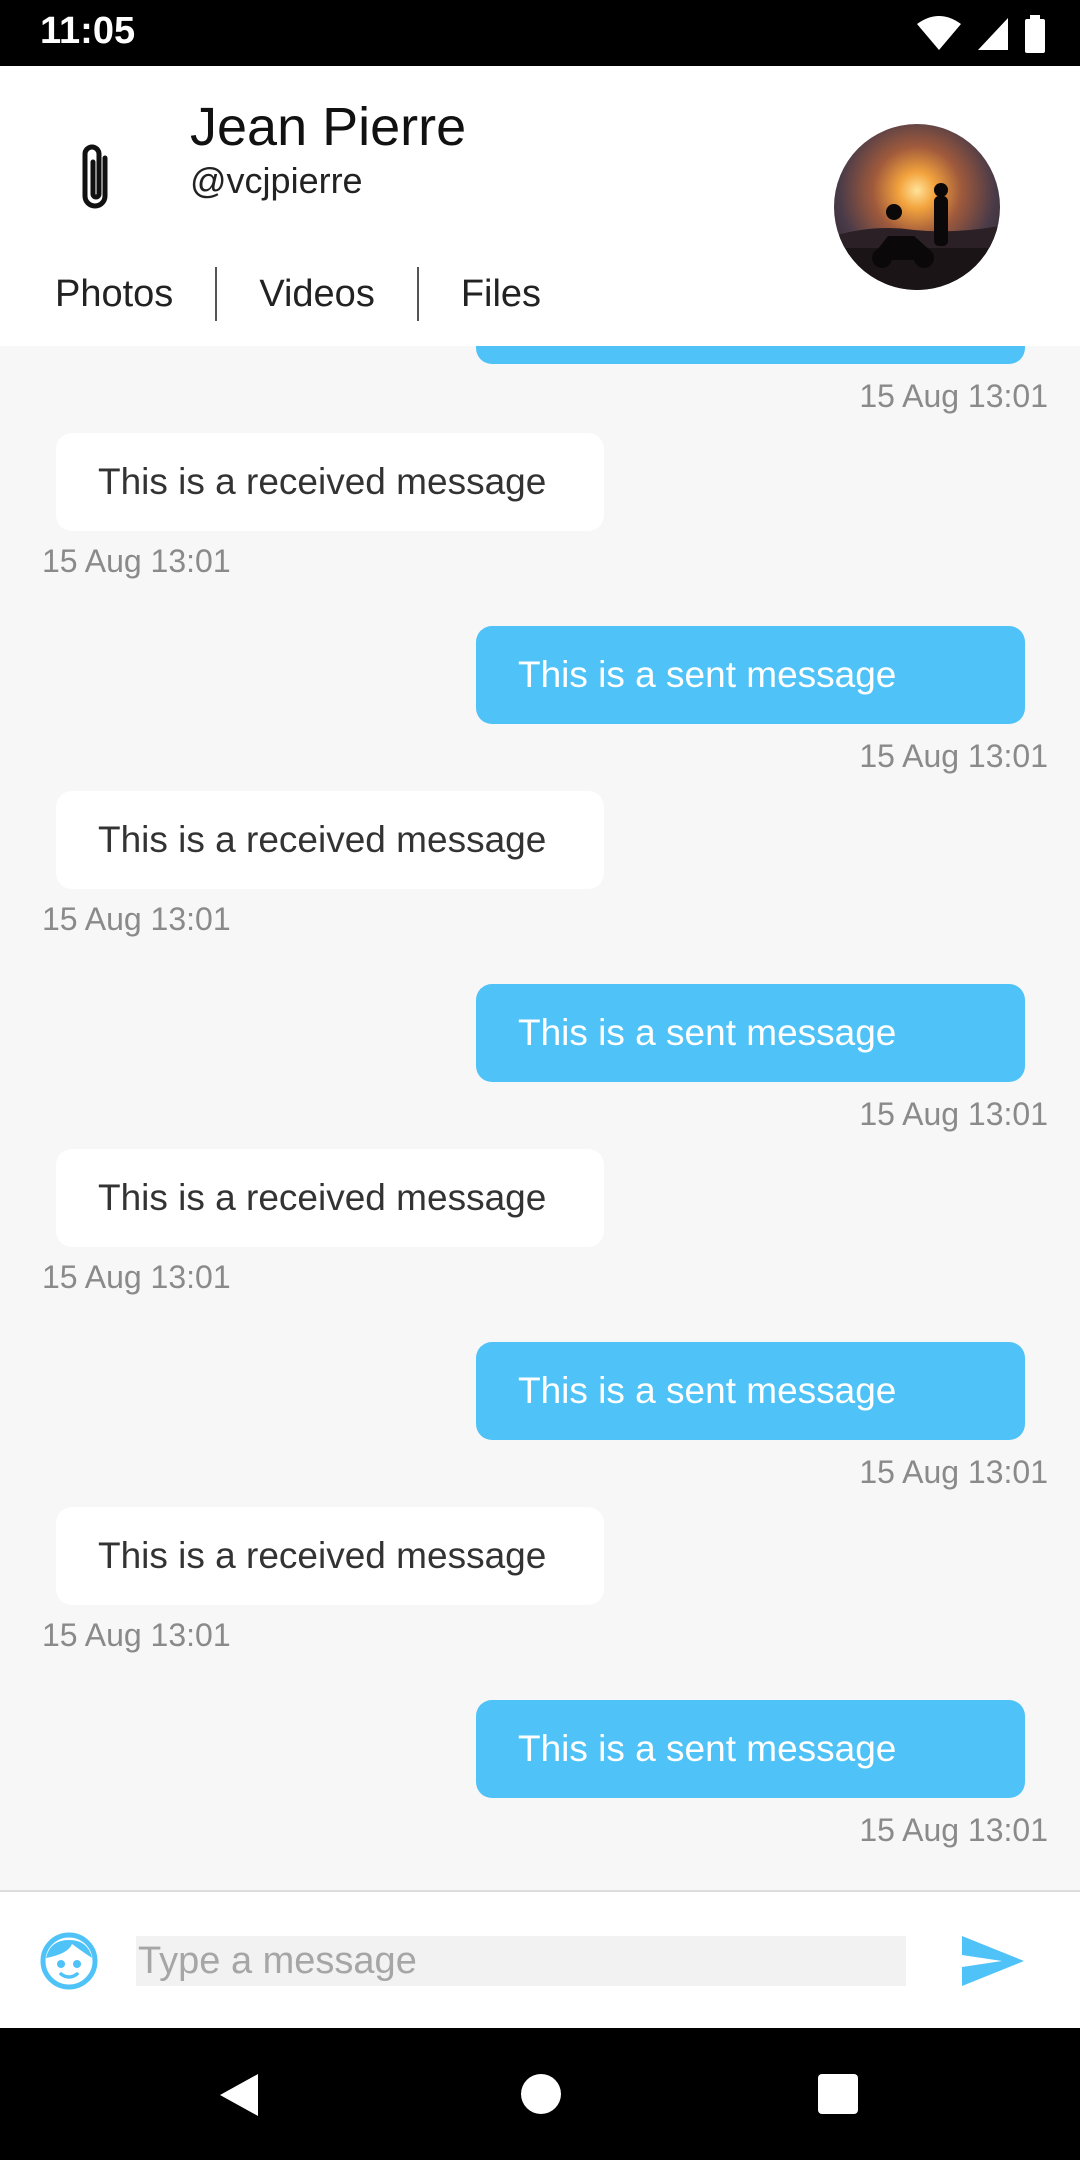 The width and height of the screenshot is (1080, 2160). I want to click on message-composer, so click(540, 1959).